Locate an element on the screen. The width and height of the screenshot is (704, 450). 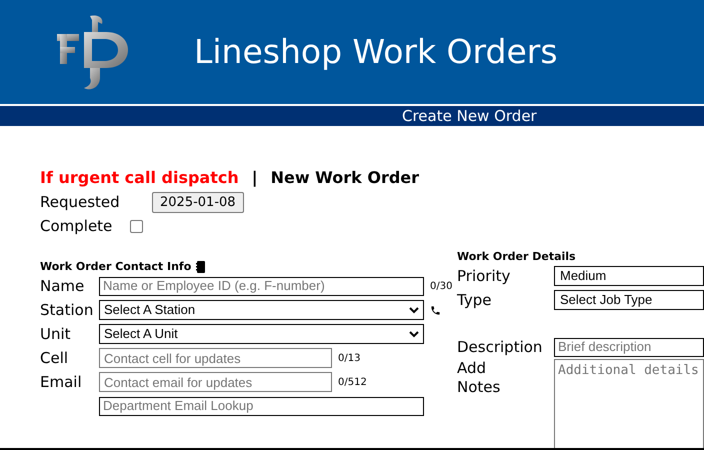
character-counter: 0/13 is located at coordinates (349, 359).